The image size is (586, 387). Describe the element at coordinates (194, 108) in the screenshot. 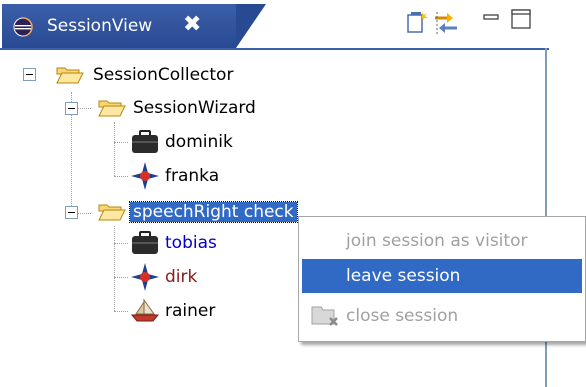

I see `tree-item-label: SessionWizard` at that location.